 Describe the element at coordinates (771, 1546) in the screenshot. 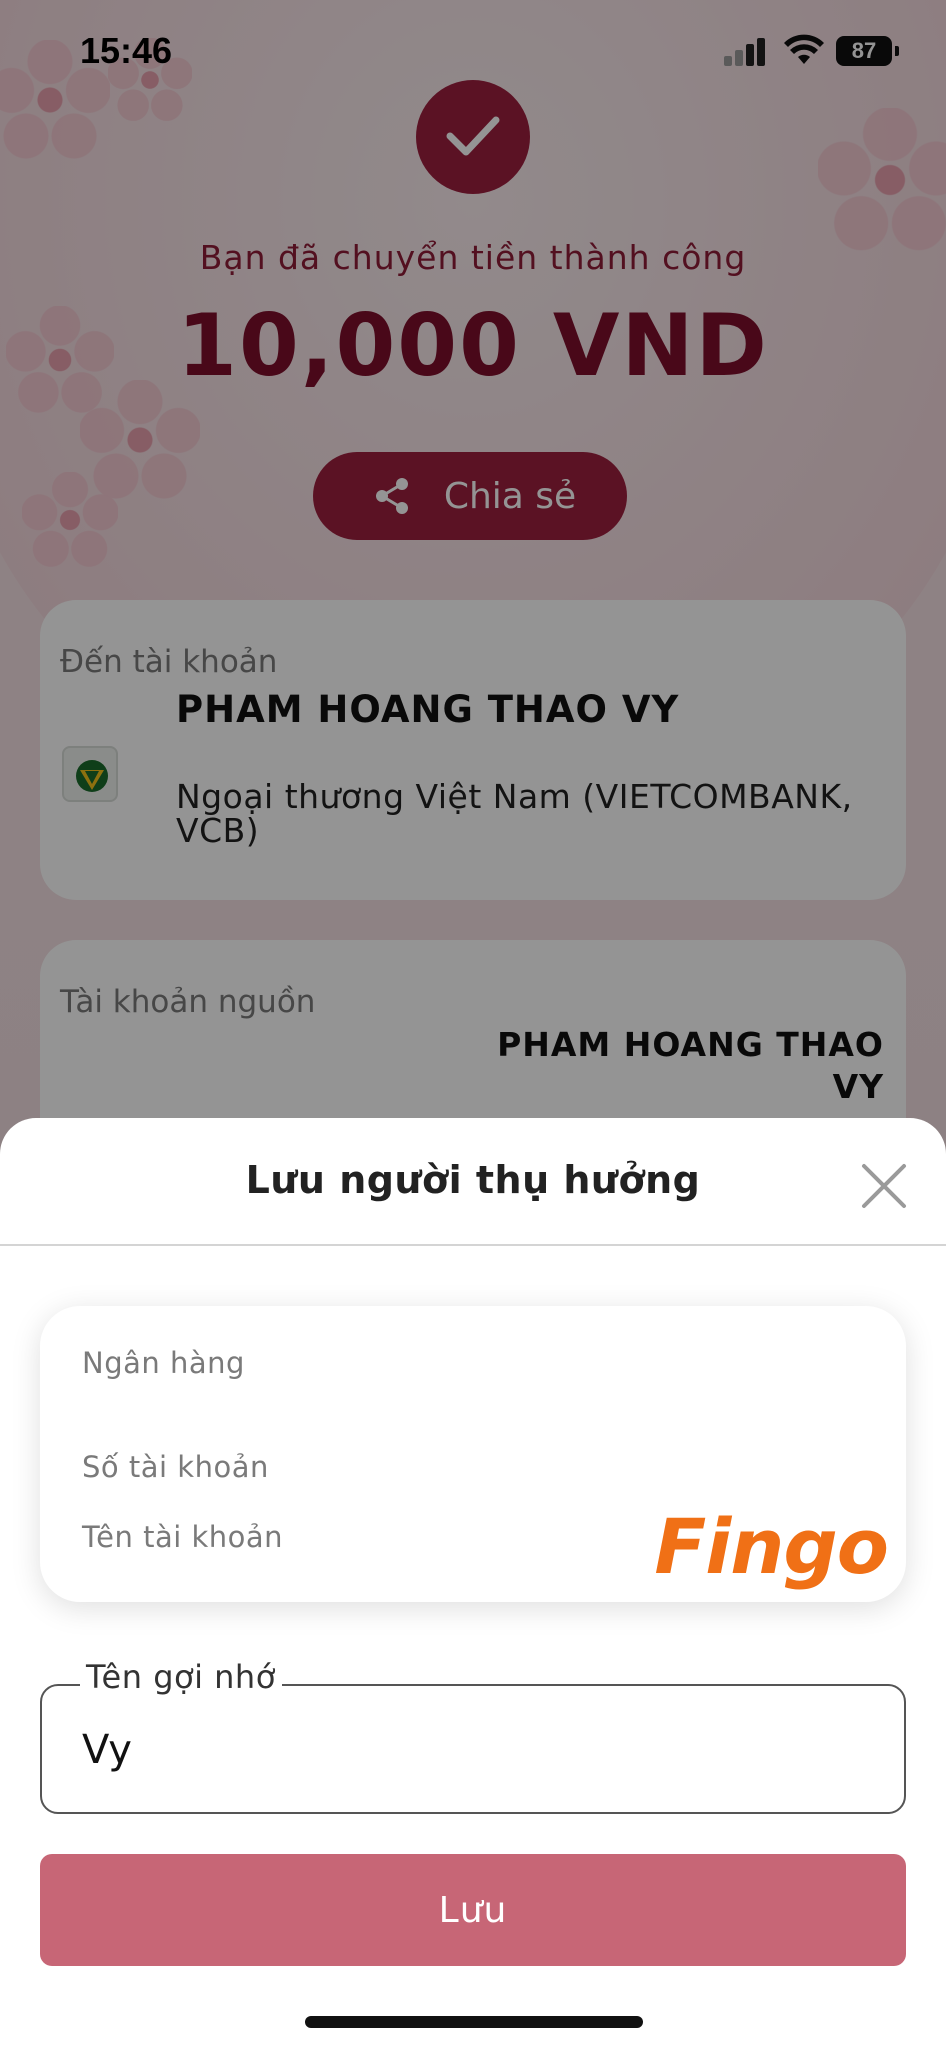

I see `fingo-logo: Fingo` at that location.